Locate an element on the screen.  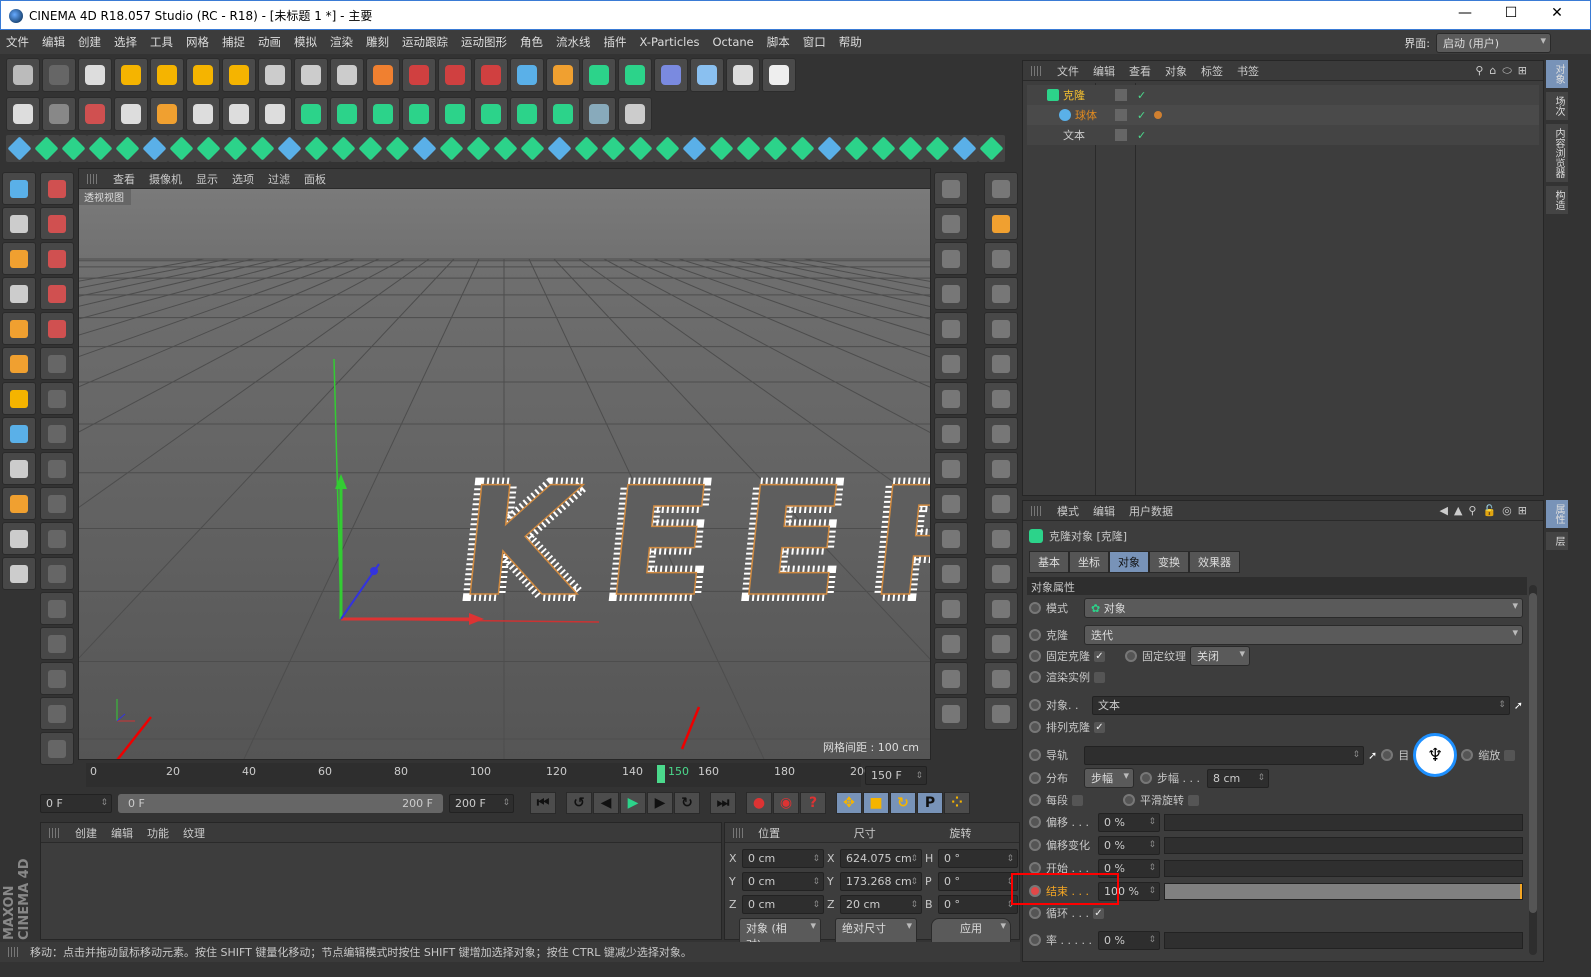
menu-item: 动画 is located at coordinates (269, 42).